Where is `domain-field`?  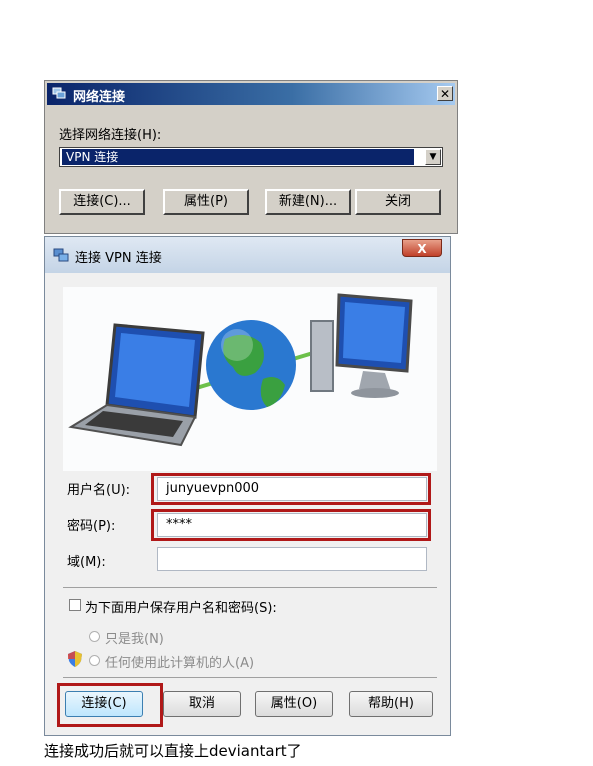 domain-field is located at coordinates (292, 559).